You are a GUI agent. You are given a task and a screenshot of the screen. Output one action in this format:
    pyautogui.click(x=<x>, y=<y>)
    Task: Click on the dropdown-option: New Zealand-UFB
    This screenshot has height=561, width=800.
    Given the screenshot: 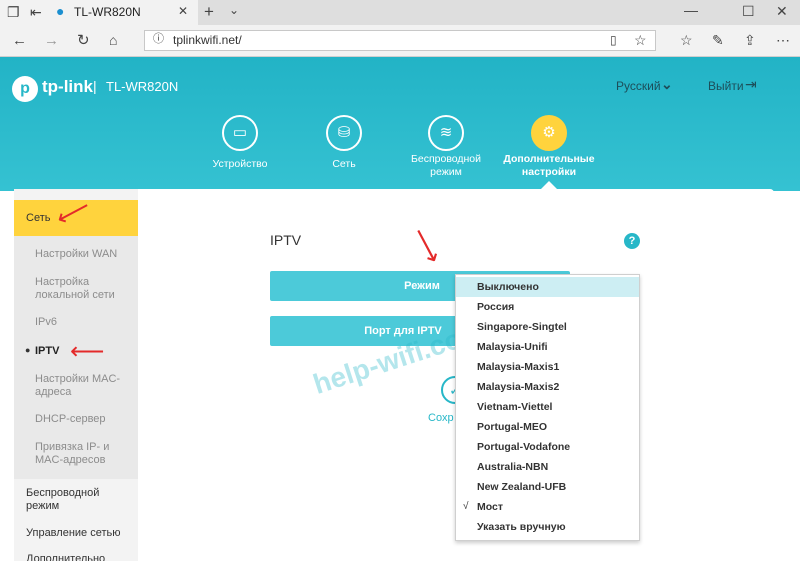 What is the action you would take?
    pyautogui.click(x=547, y=487)
    